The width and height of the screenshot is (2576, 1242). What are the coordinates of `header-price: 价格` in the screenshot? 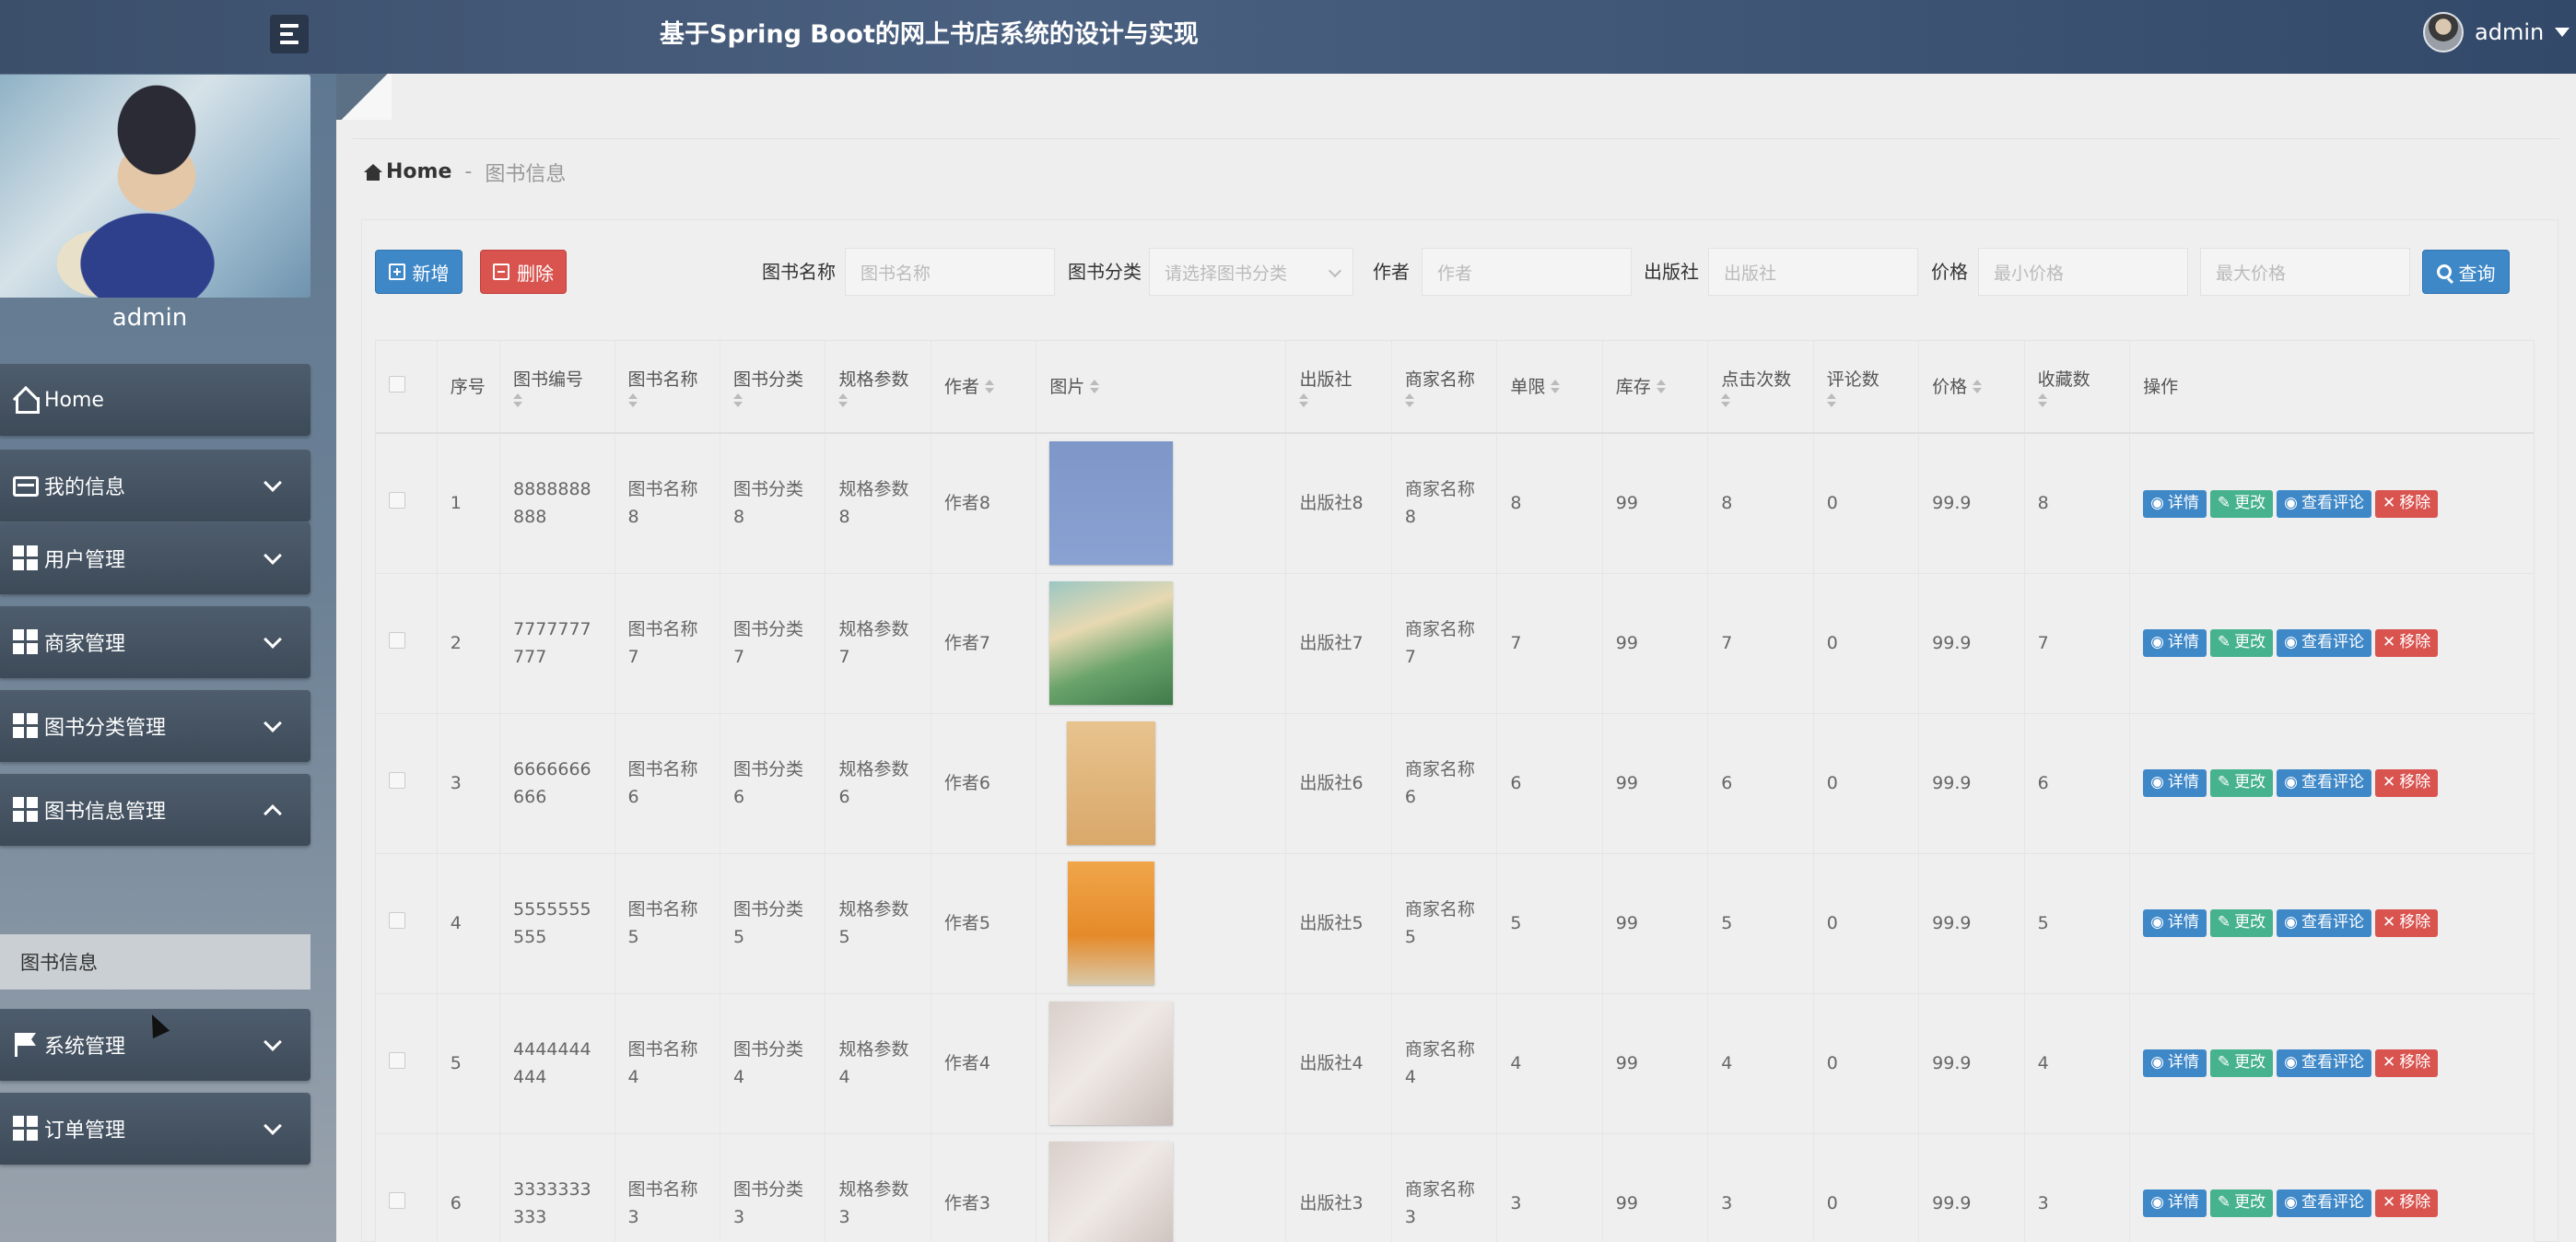 It's located at (1971, 387).